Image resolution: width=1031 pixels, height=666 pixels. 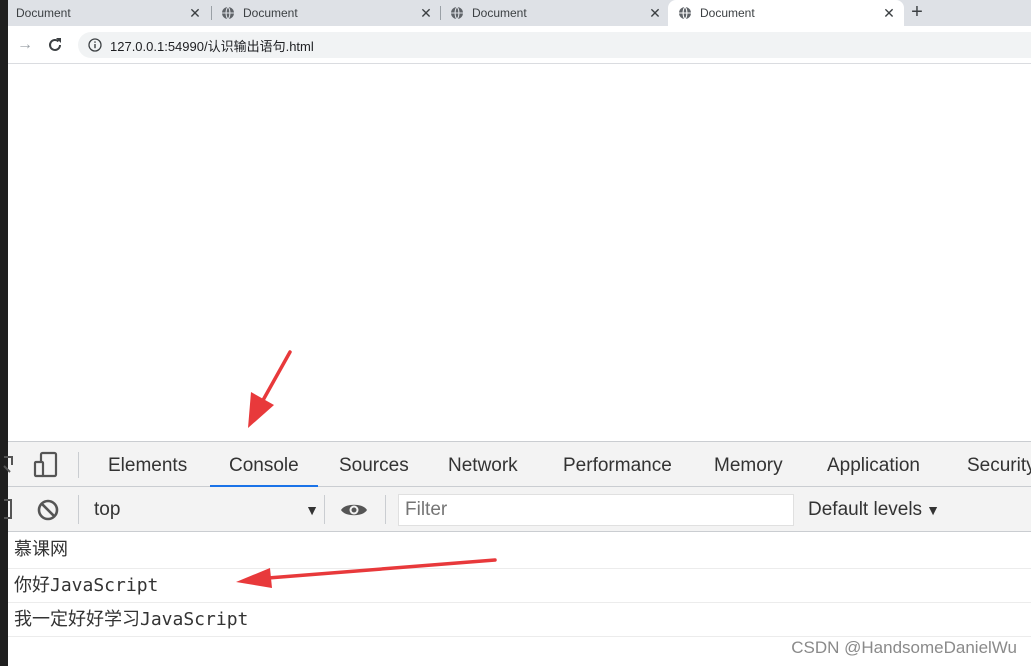 What do you see at coordinates (48, 510) in the screenshot?
I see `clear-console-icon` at bounding box center [48, 510].